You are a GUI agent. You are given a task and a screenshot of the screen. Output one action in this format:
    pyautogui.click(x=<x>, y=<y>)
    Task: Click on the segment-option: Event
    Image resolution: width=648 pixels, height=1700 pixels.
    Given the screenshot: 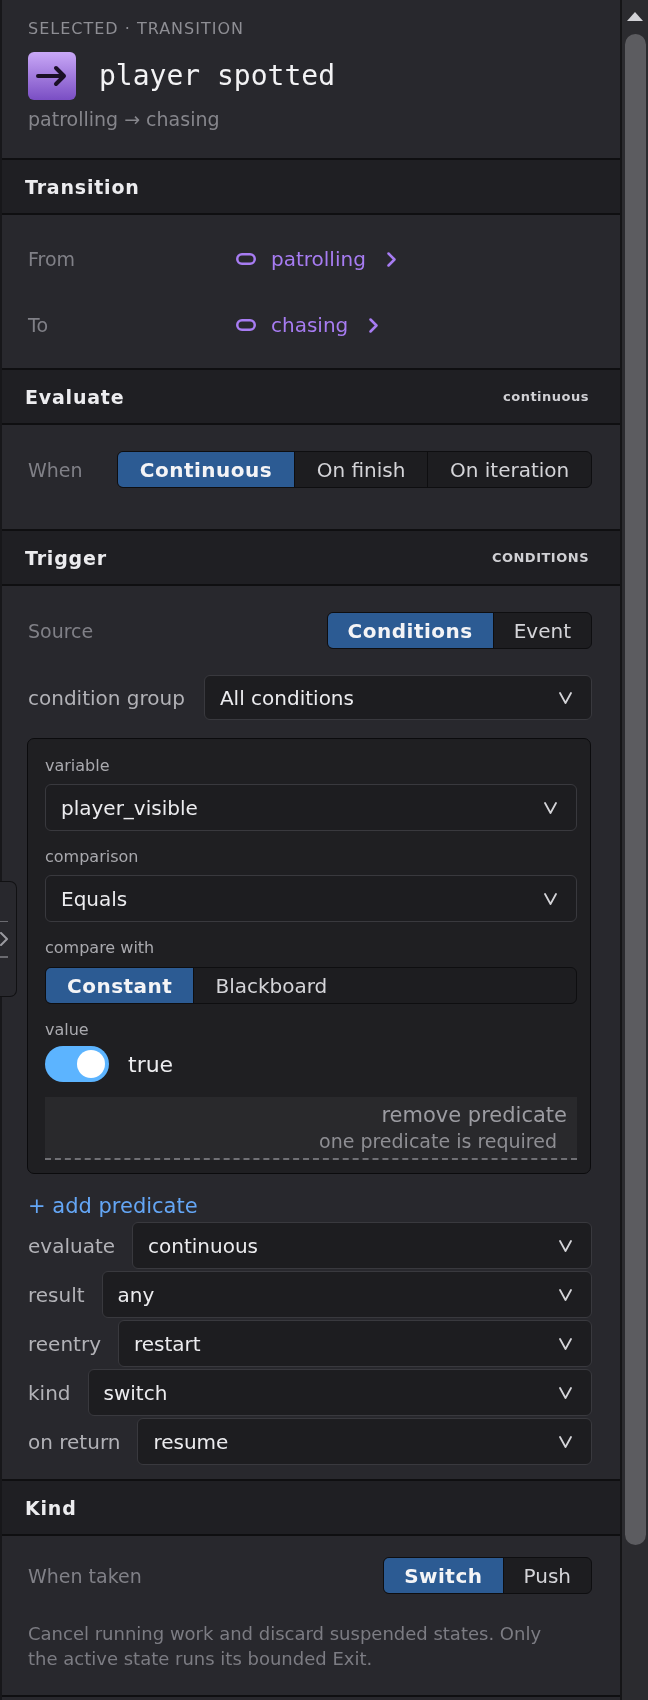 What is the action you would take?
    pyautogui.click(x=541, y=630)
    